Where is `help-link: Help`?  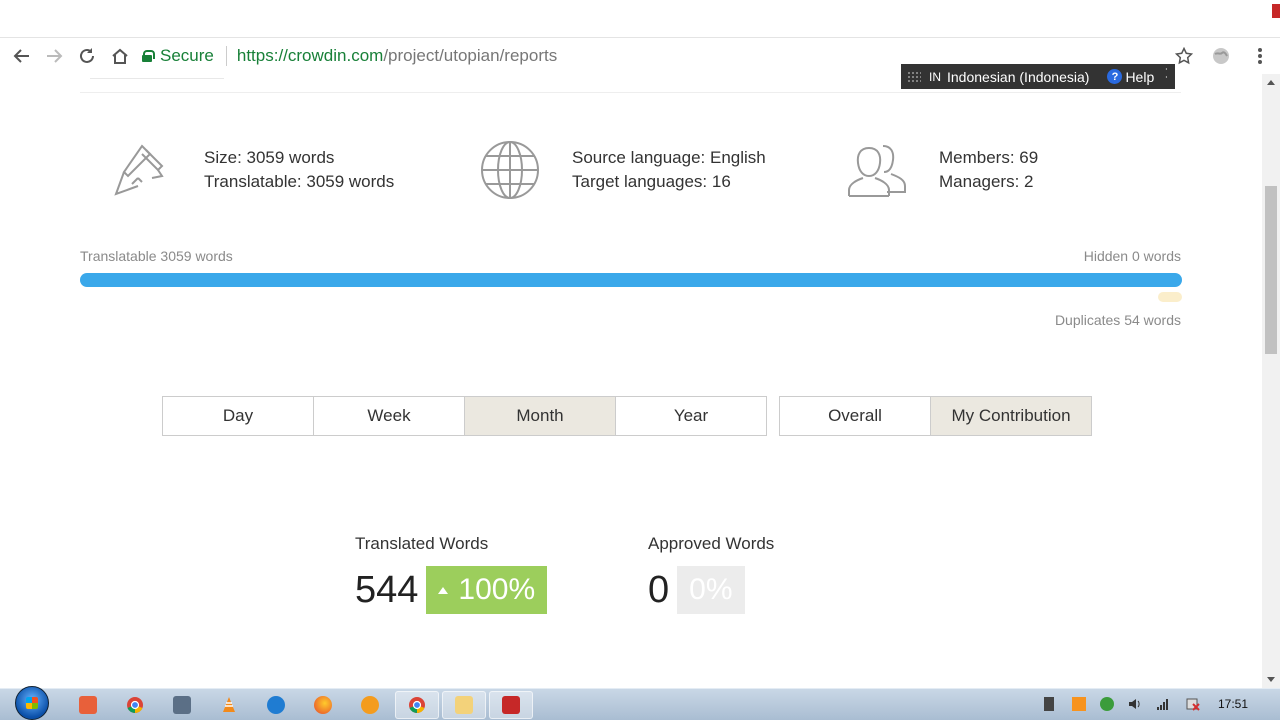 help-link: Help is located at coordinates (1139, 77).